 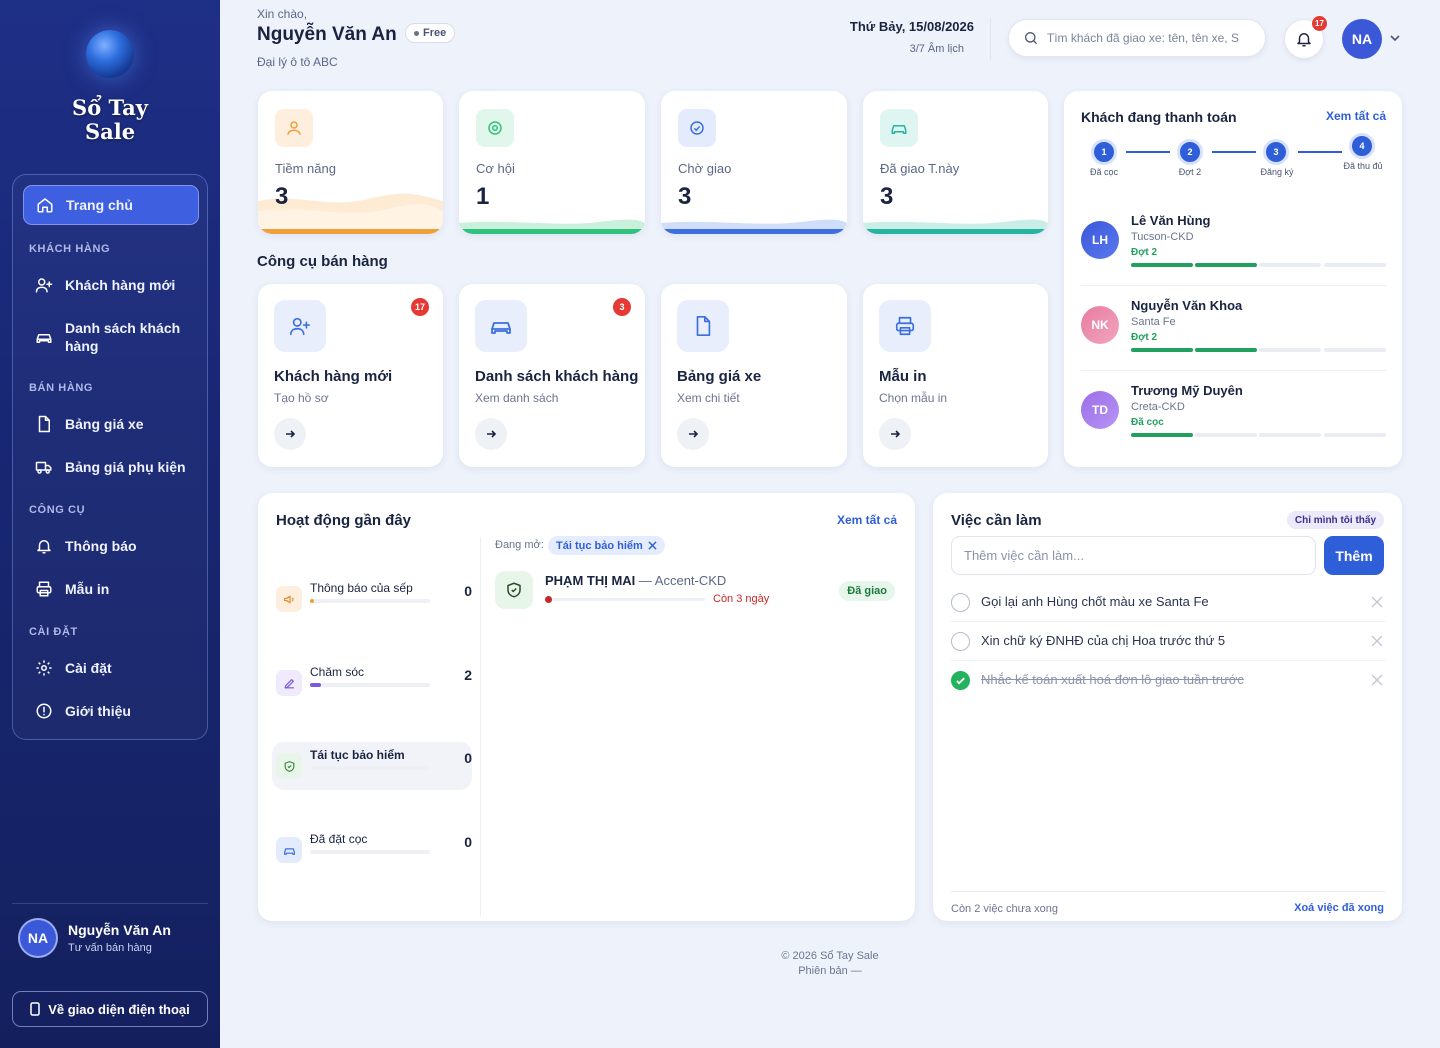 What do you see at coordinates (468, 842) in the screenshot?
I see `activity-count: 0` at bounding box center [468, 842].